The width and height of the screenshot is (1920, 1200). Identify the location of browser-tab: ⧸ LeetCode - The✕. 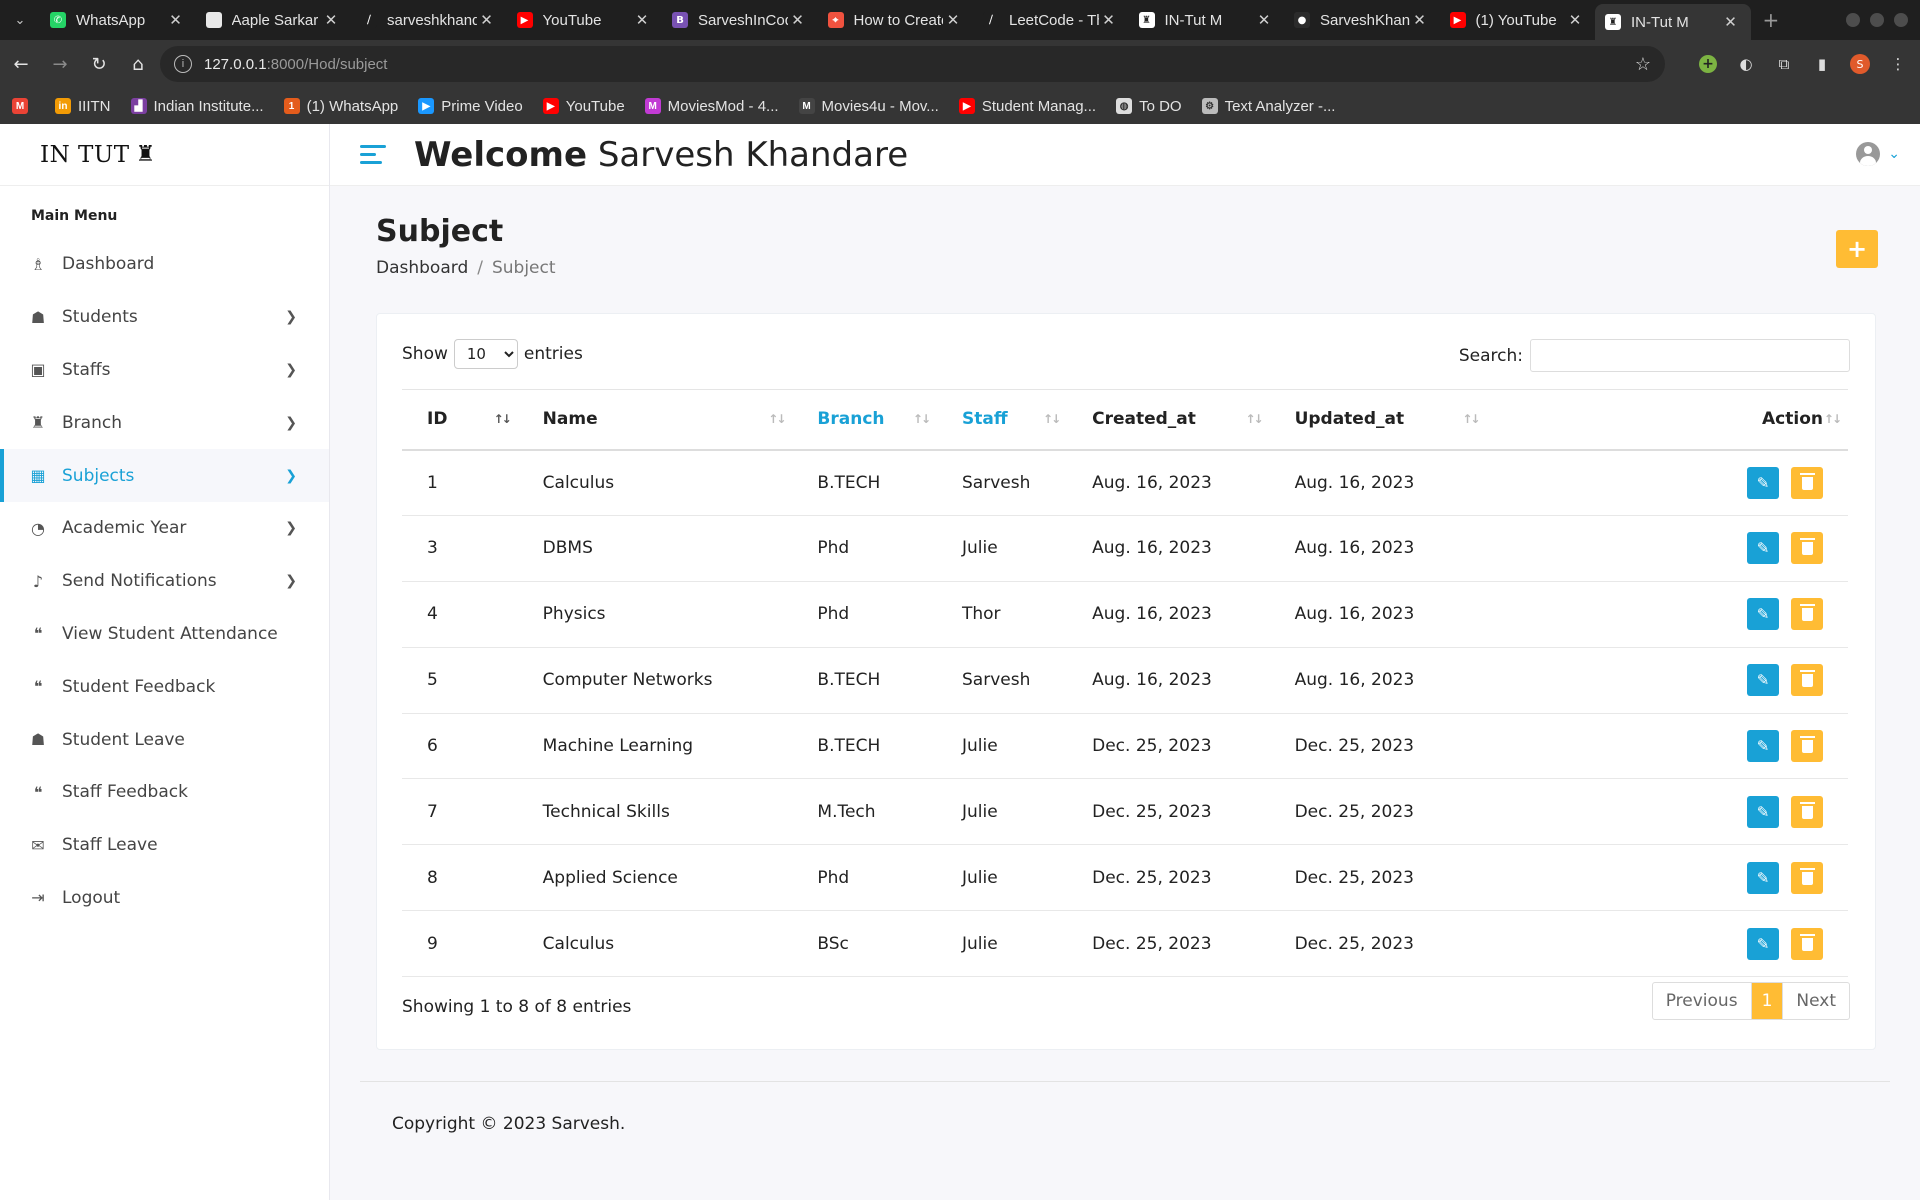
(1051, 20).